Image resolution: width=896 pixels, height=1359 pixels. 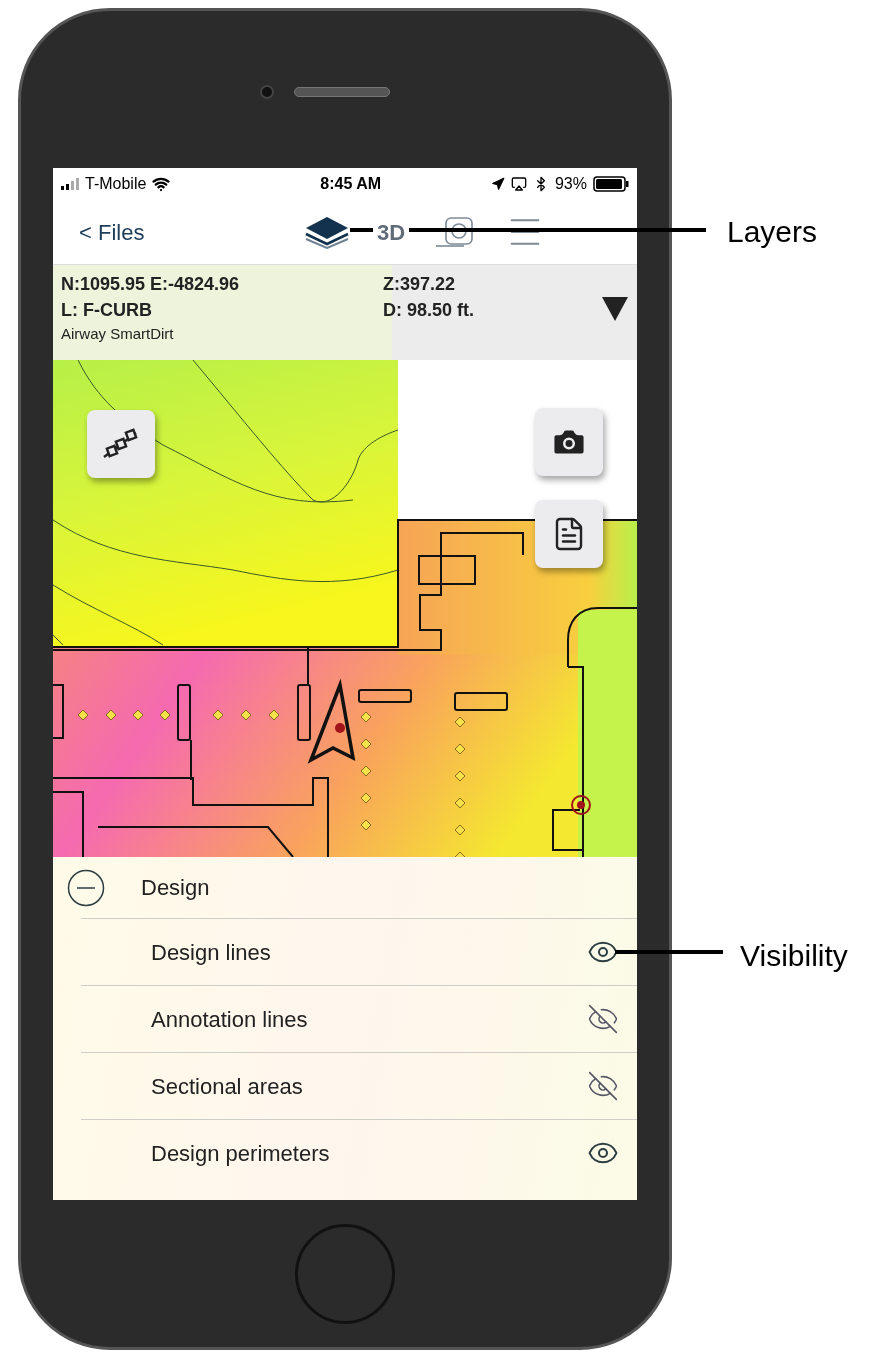 I want to click on wifi-icon, so click(x=161, y=184).